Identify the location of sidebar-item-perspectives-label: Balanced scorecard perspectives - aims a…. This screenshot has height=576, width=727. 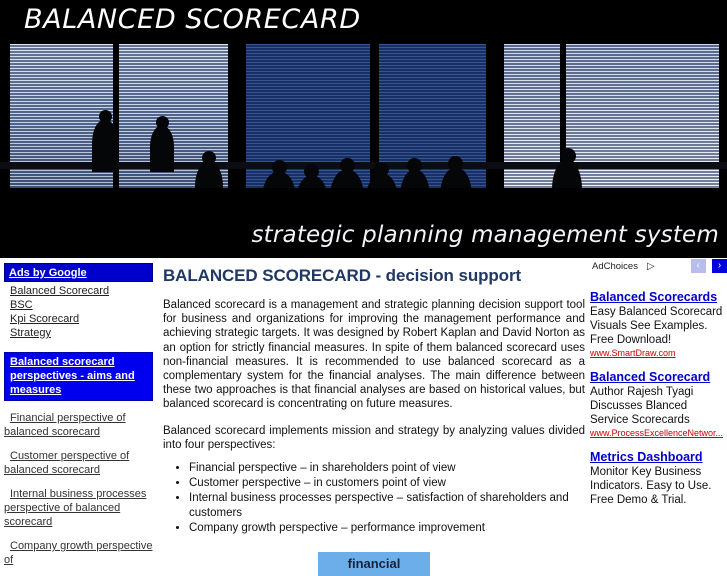
(79, 376).